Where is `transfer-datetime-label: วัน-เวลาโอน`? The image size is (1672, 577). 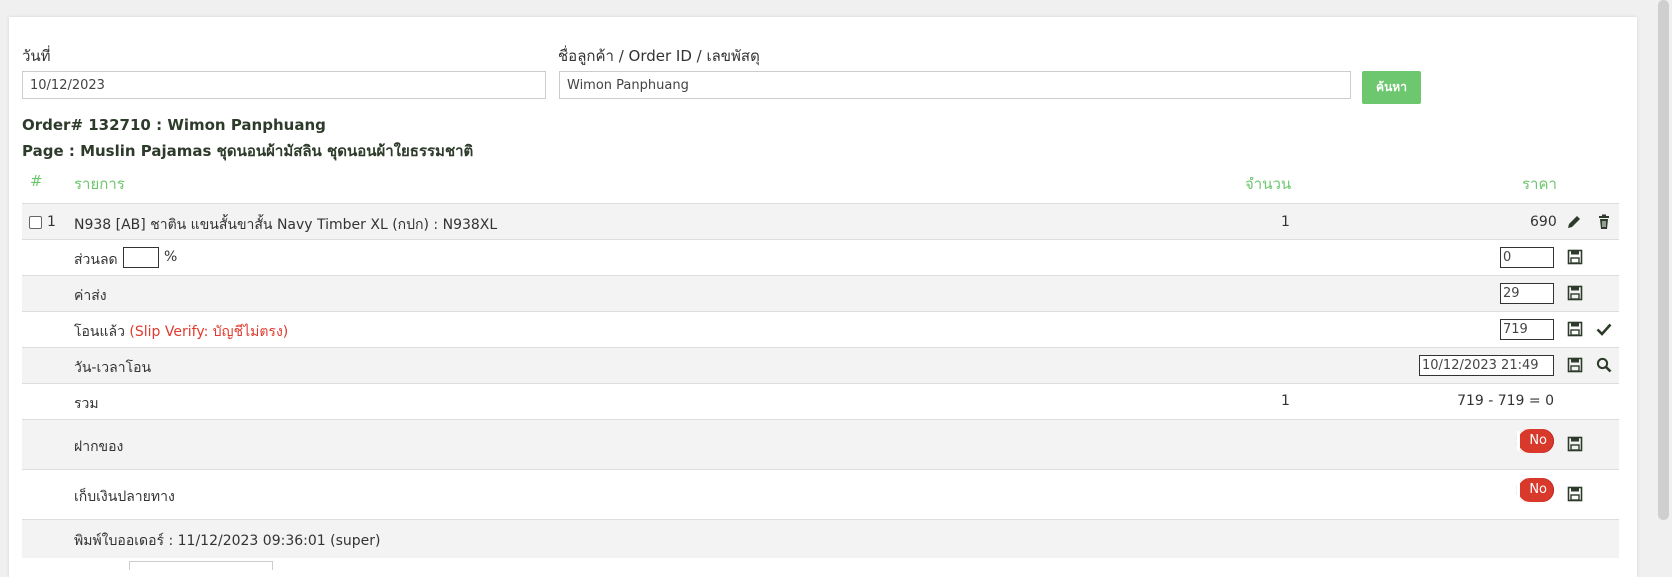 transfer-datetime-label: วัน-เวลาโอน is located at coordinates (113, 368).